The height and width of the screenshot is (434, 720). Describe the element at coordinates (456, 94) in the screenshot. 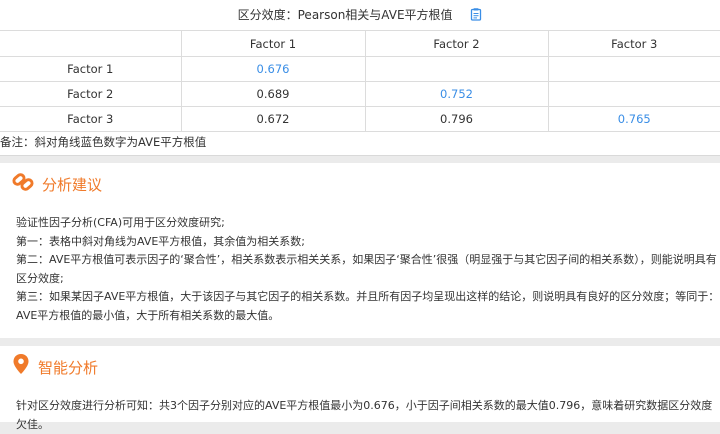

I see `ave-value-cell: 0.752` at that location.